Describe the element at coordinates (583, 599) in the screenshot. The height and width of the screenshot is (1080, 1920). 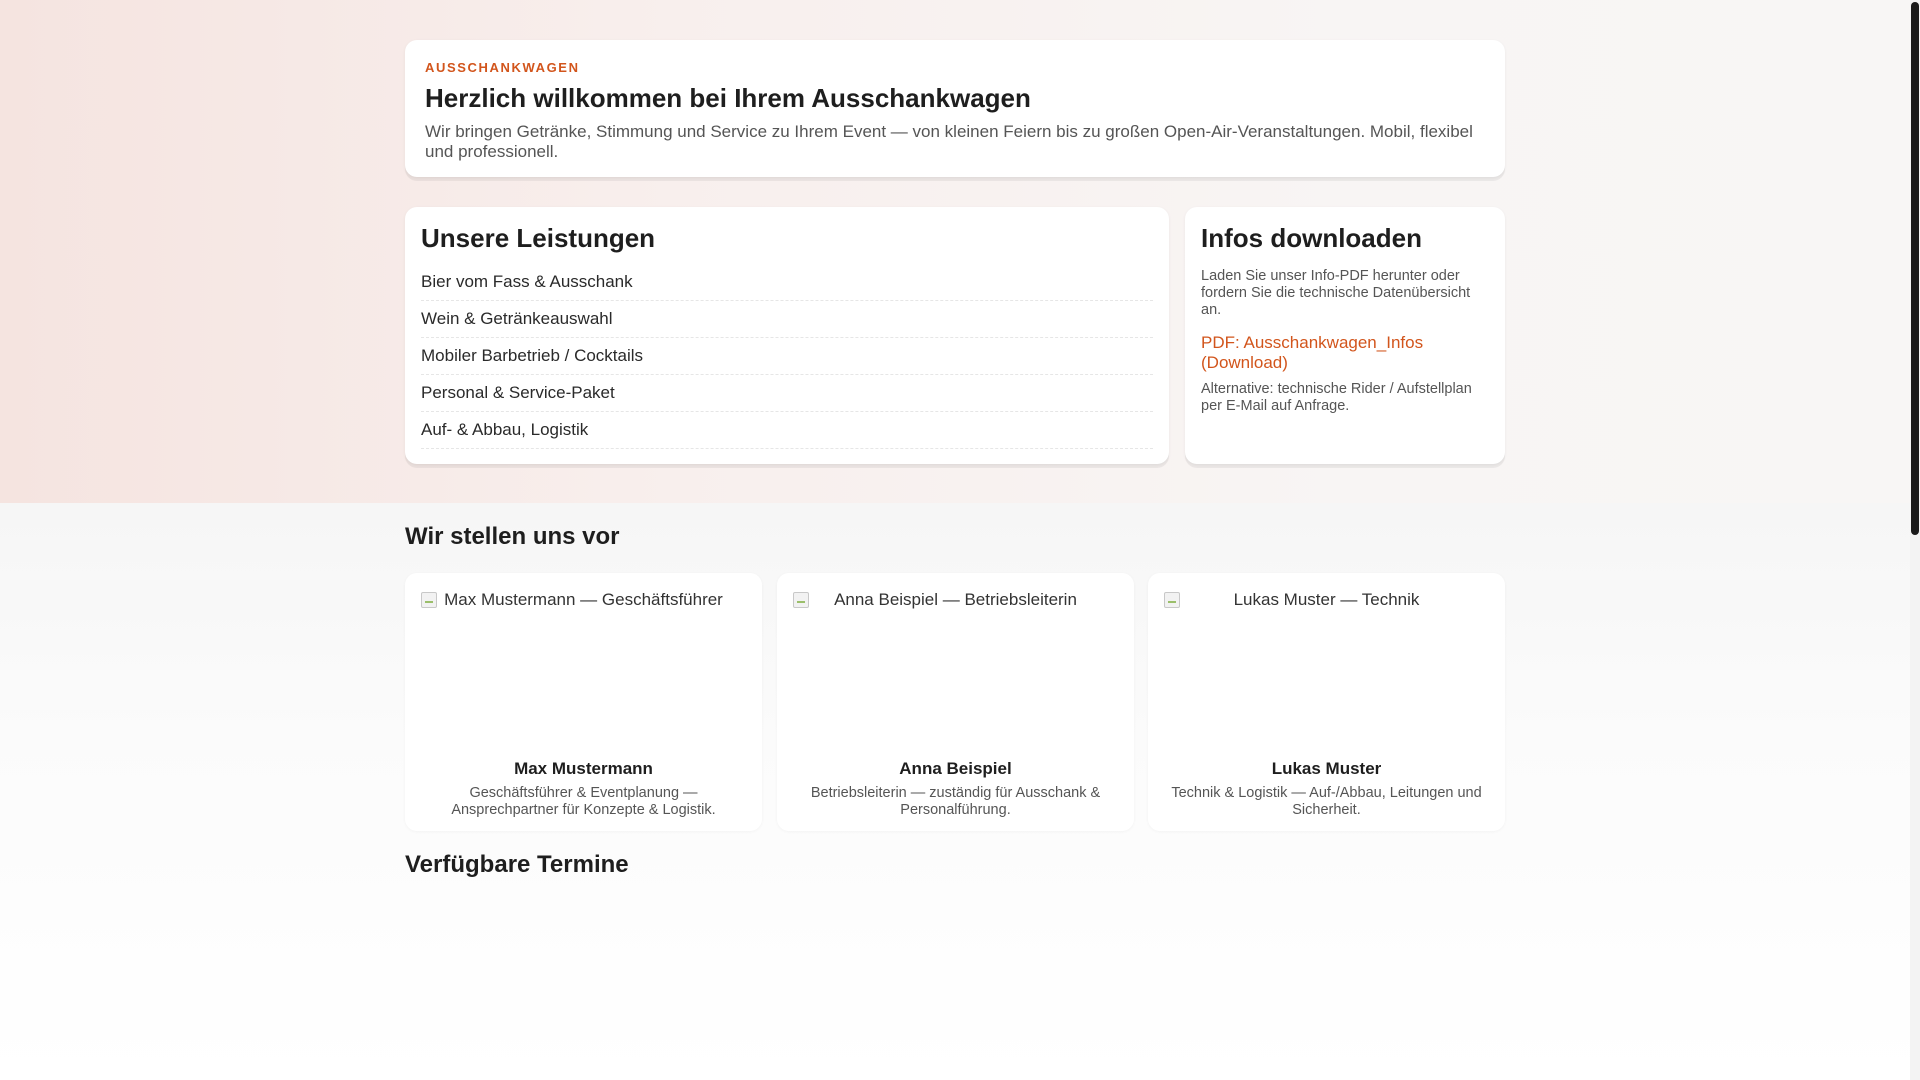
I see `team-photo-alt: Max Mustermann — Geschäftsführer` at that location.